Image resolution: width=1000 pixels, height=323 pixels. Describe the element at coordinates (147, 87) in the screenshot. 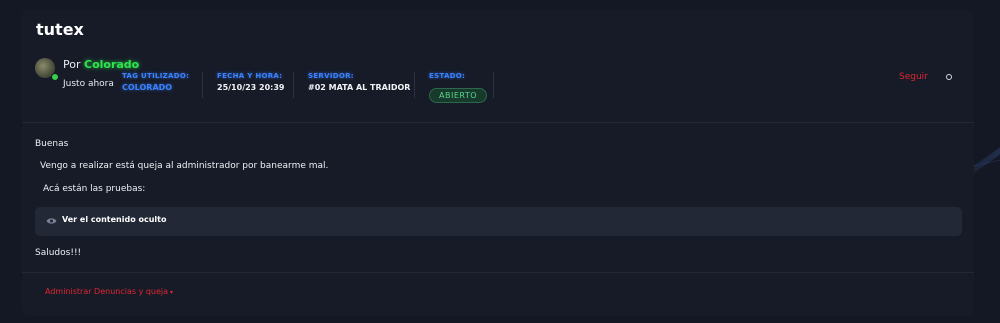

I see `meta-tag-value: COLORADO` at that location.